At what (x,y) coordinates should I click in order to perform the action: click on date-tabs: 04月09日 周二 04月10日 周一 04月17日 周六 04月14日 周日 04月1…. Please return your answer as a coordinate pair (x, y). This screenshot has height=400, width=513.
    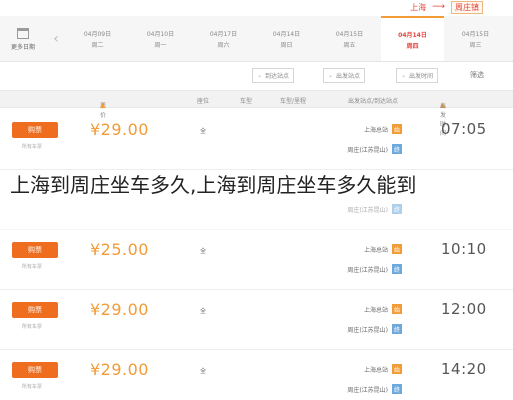
    Looking at the image, I should click on (289, 38).